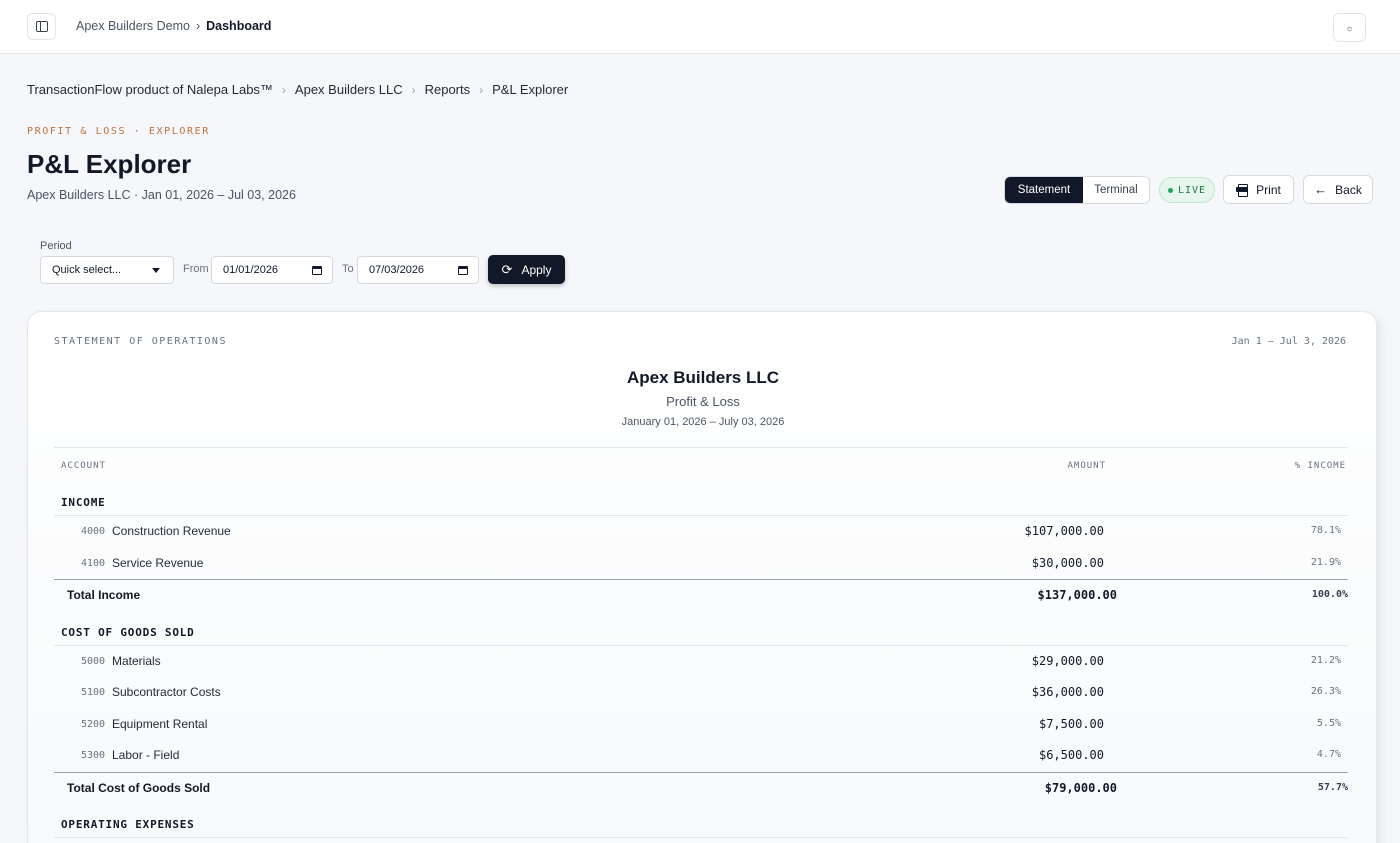  I want to click on account-pct: 78.1%, so click(1325, 530).